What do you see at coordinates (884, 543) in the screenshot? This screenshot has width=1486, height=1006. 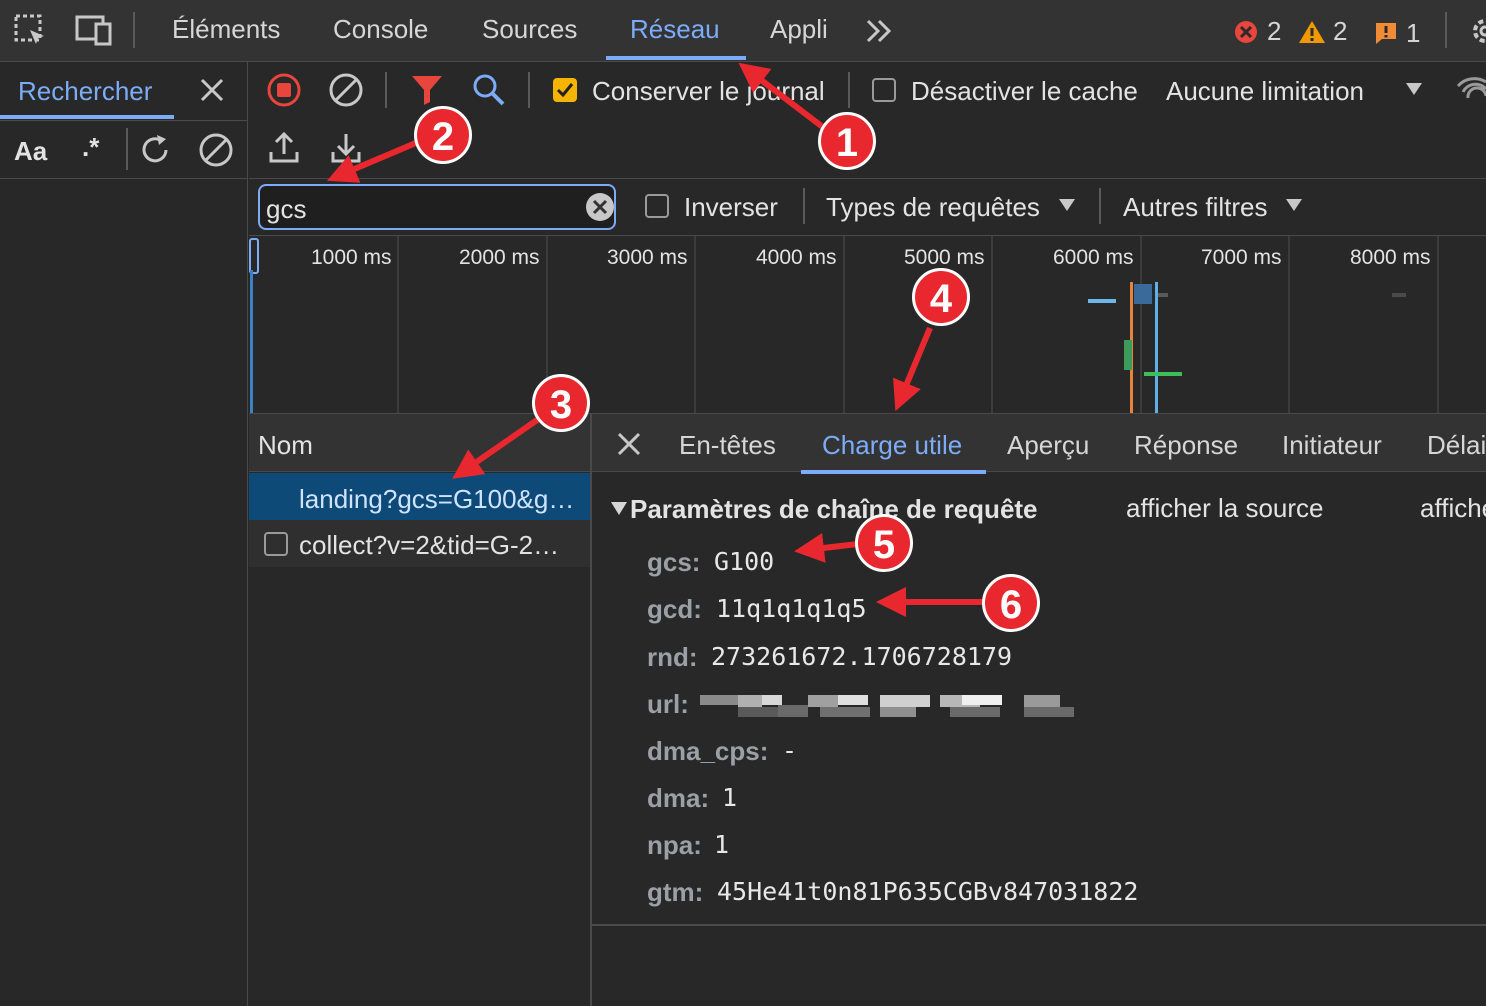 I see `annotation-badge-5: 5` at bounding box center [884, 543].